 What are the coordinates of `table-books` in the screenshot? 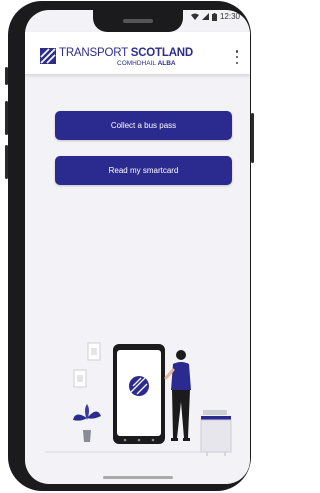 It's located at (216, 418).